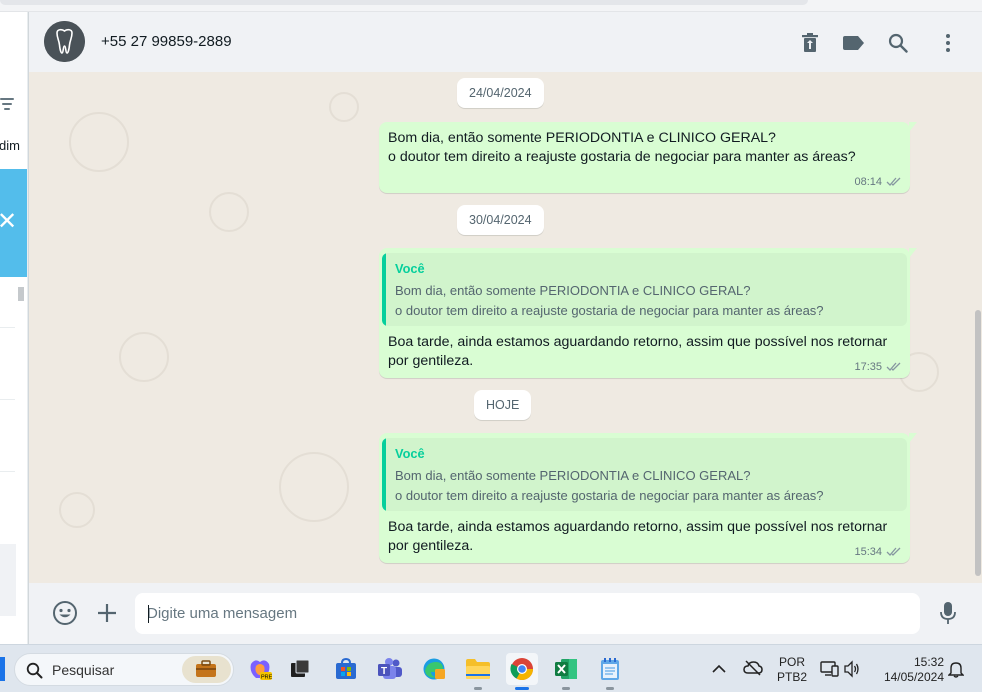  I want to click on emoji-icon, so click(65, 613).